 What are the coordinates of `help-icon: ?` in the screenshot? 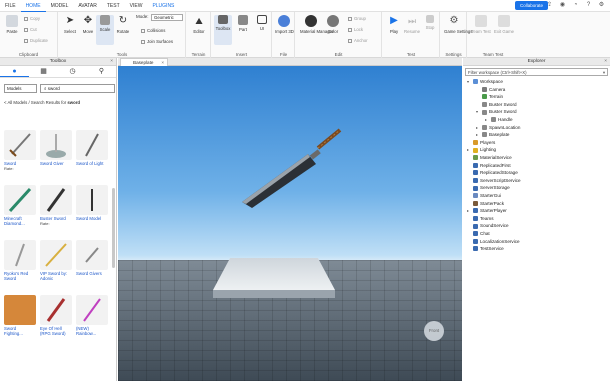 It's located at (588, 5).